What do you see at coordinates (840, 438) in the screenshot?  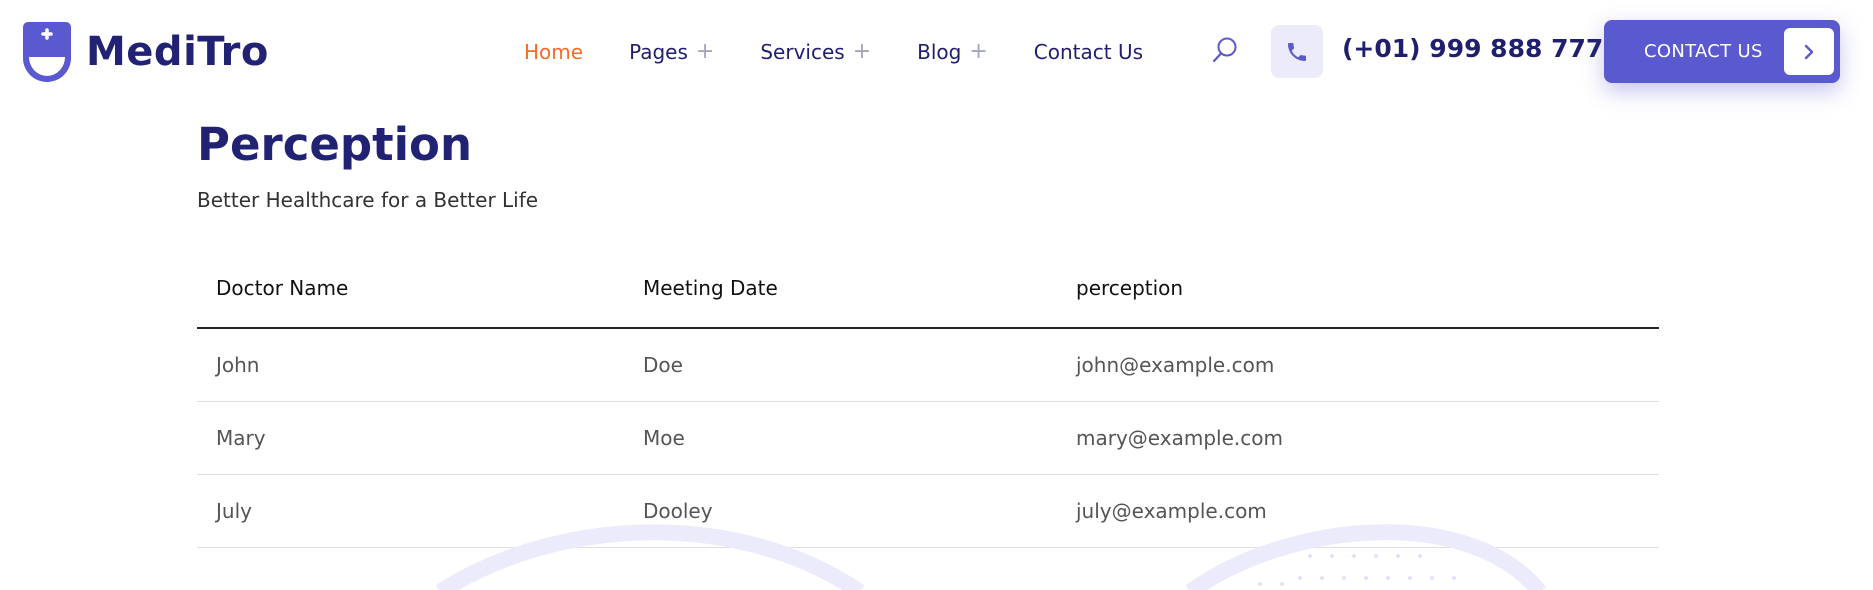 I see `table-cell: Moe` at bounding box center [840, 438].